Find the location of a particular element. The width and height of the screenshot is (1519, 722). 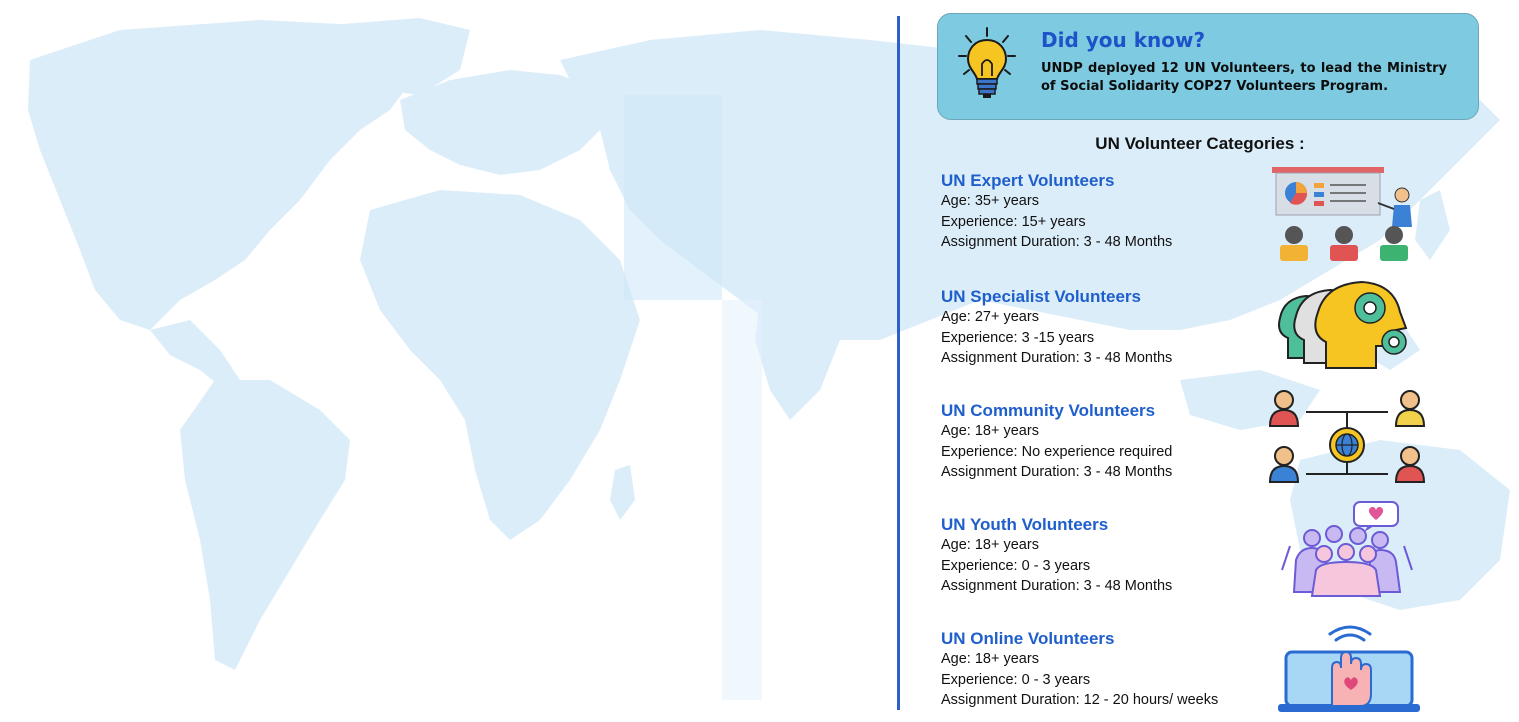

youth-group-heart-icon is located at coordinates (1347, 550).